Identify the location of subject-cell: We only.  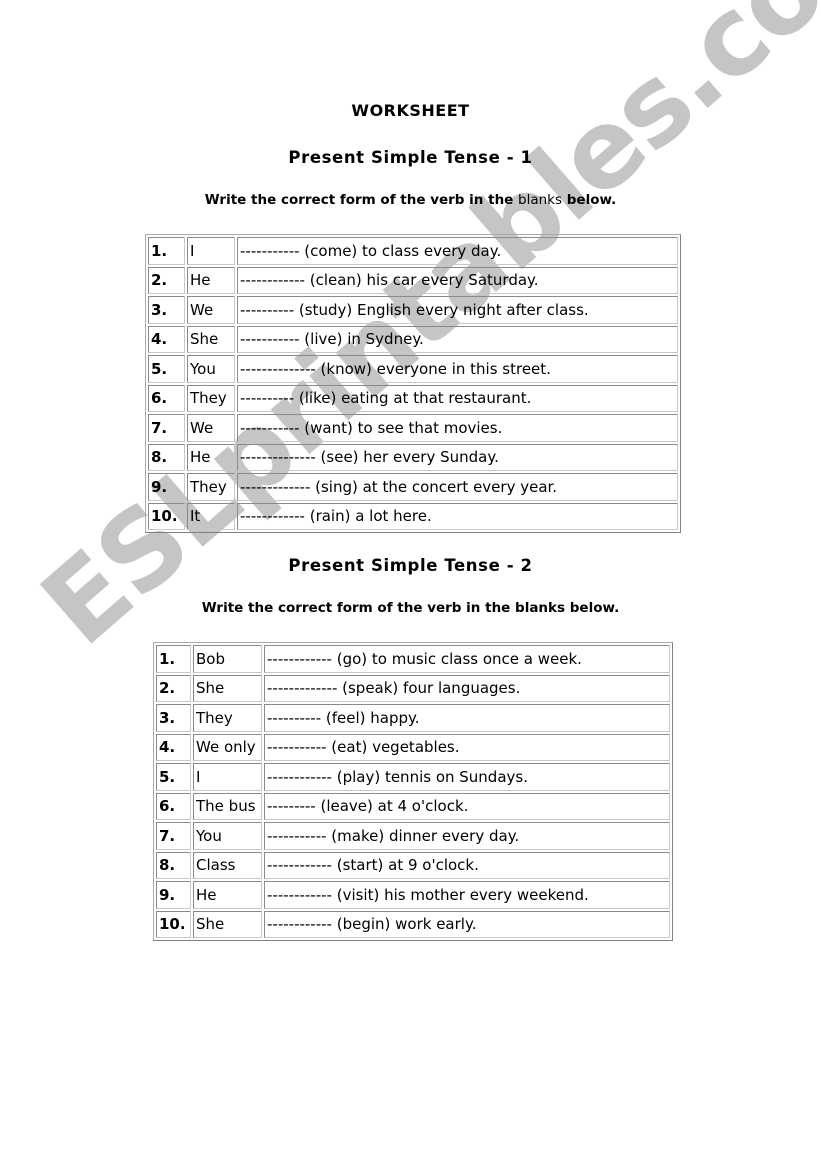
(227, 747).